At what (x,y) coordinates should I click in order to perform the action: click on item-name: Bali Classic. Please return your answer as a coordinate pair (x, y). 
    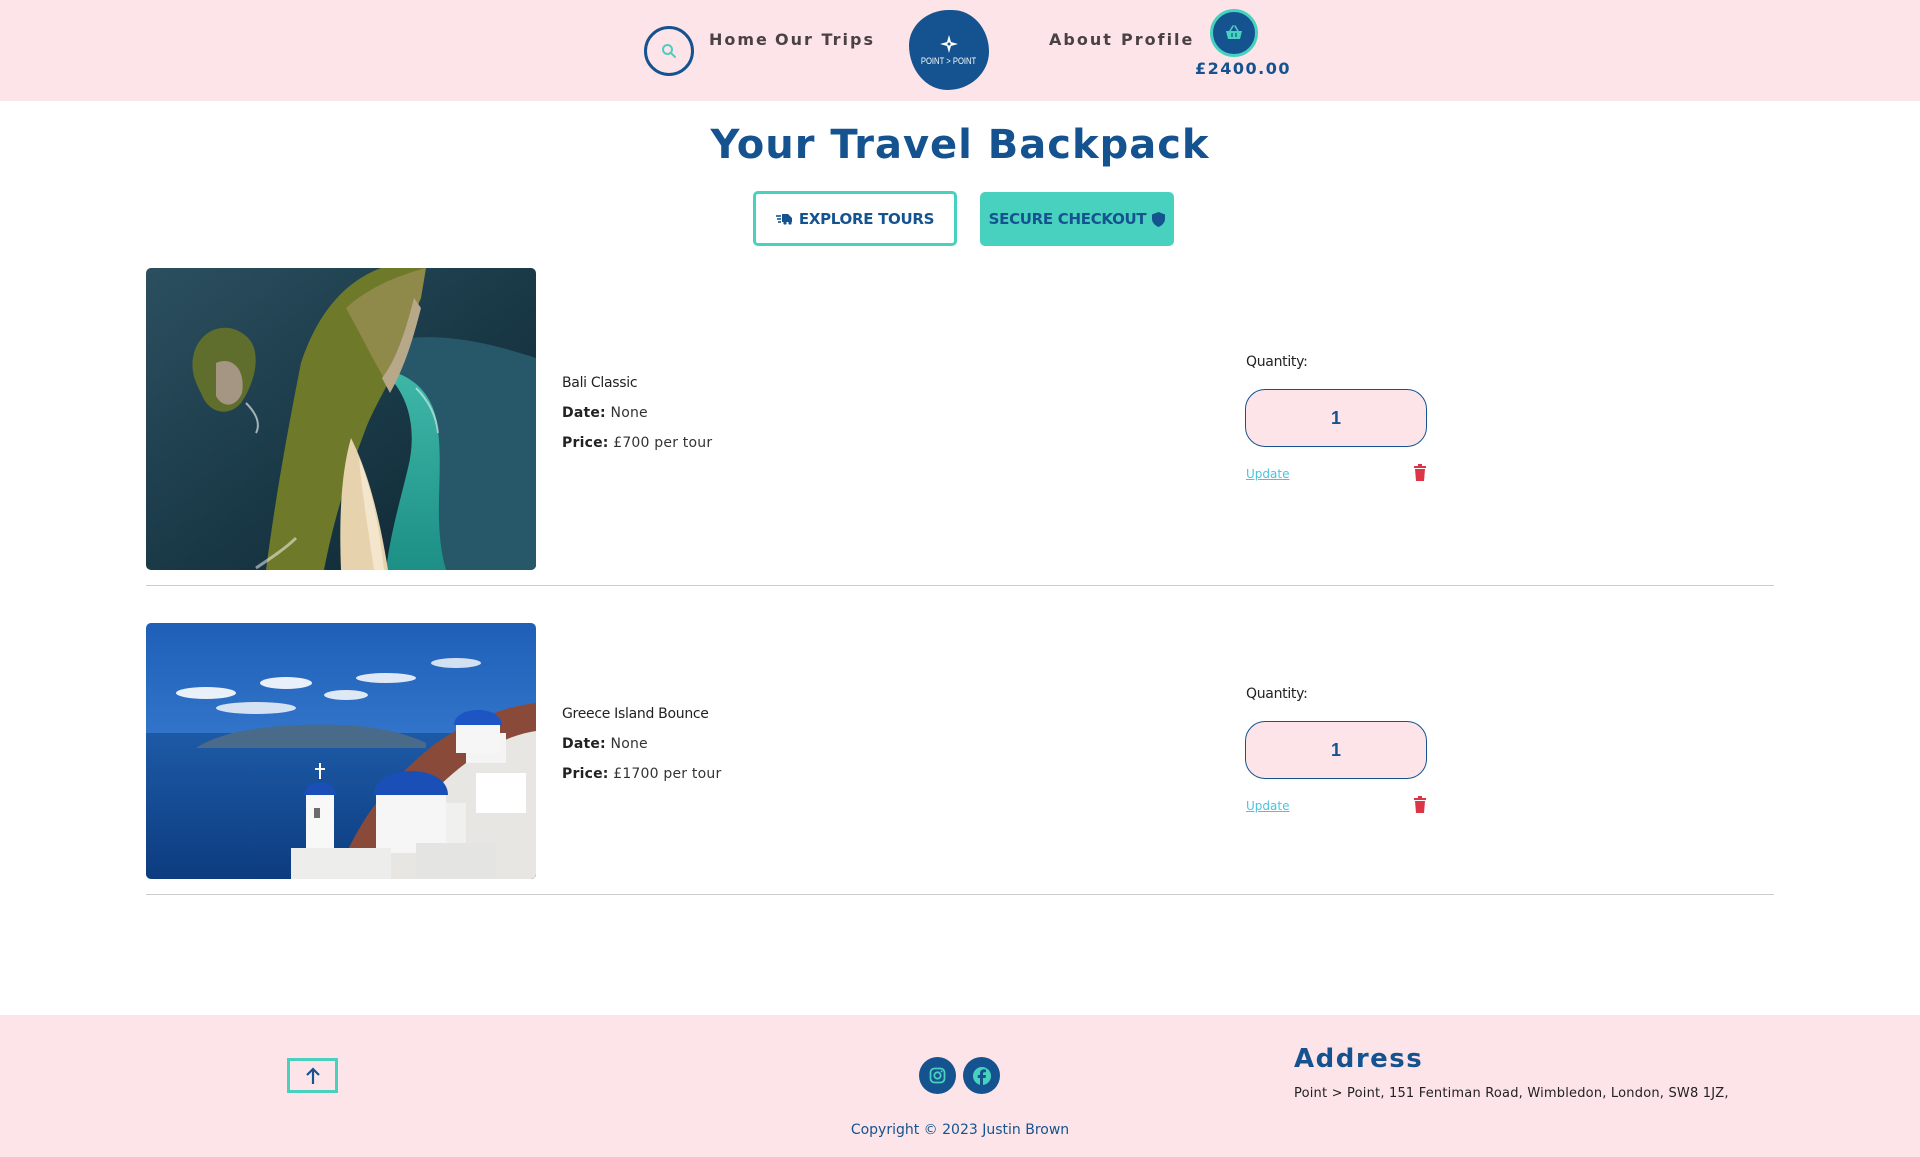
    Looking at the image, I should click on (600, 383).